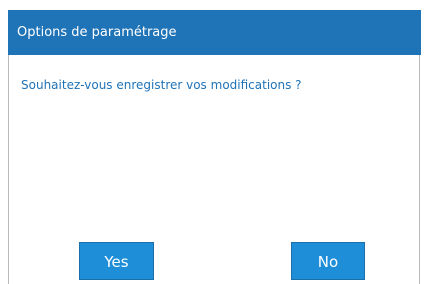  I want to click on yes-button: Yes, so click(116, 261).